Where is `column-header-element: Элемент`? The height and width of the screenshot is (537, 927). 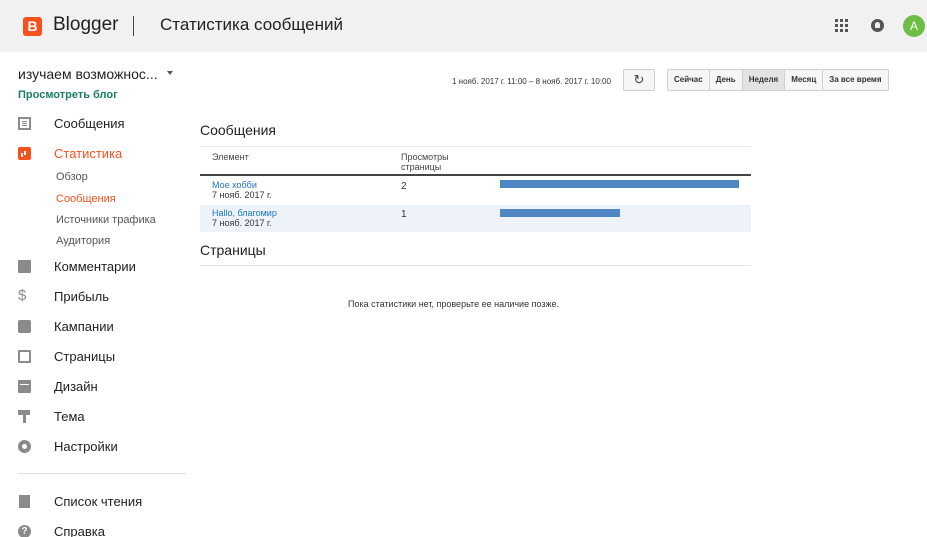 column-header-element: Элемент is located at coordinates (230, 157).